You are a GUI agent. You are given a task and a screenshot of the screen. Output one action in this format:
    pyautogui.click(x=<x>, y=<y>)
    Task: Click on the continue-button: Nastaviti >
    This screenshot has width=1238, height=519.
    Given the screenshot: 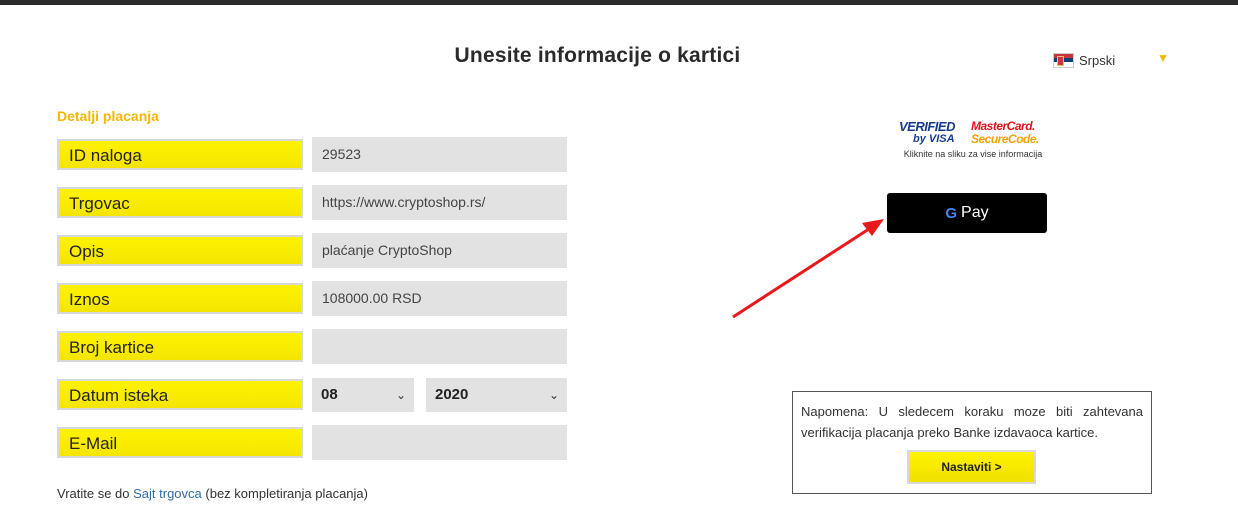 What is the action you would take?
    pyautogui.click(x=971, y=467)
    